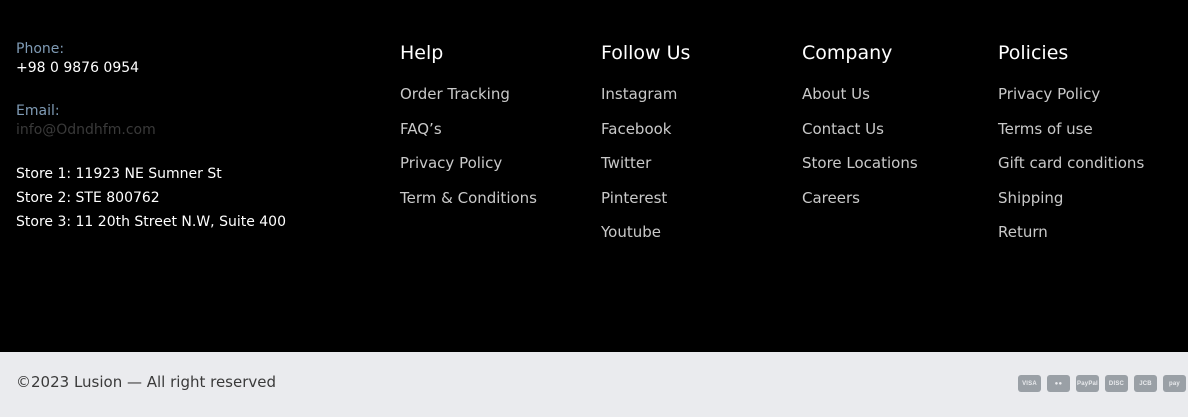 The image size is (1188, 417). Describe the element at coordinates (645, 232) in the screenshot. I see `follow-link-youtube: Youtube` at that location.